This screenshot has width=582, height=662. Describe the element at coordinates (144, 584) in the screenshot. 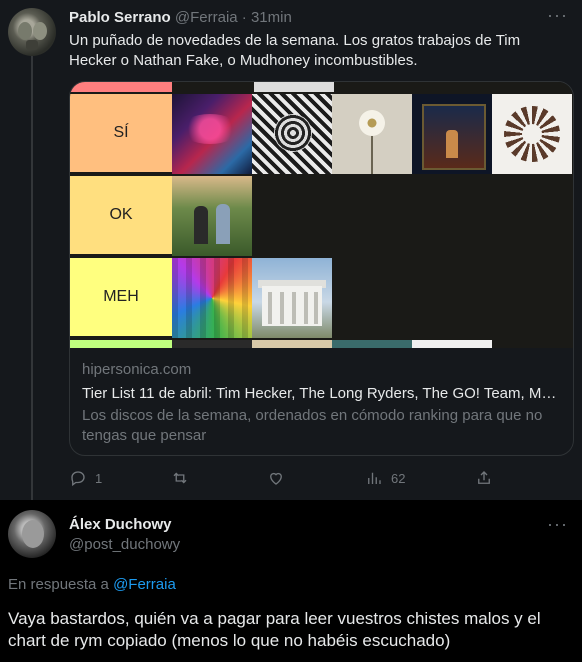

I see `reply-to-handle-link: @Ferraia` at that location.